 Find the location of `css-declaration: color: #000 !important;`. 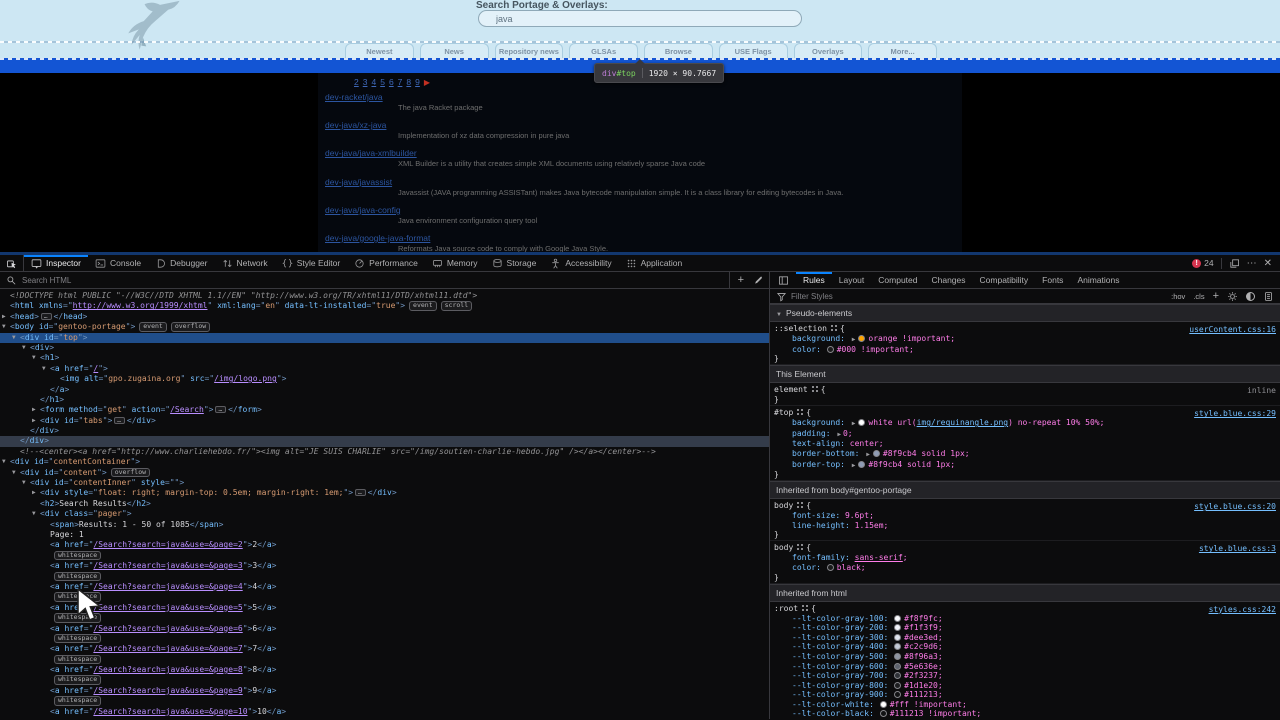

css-declaration: color: #000 !important; is located at coordinates (1027, 350).